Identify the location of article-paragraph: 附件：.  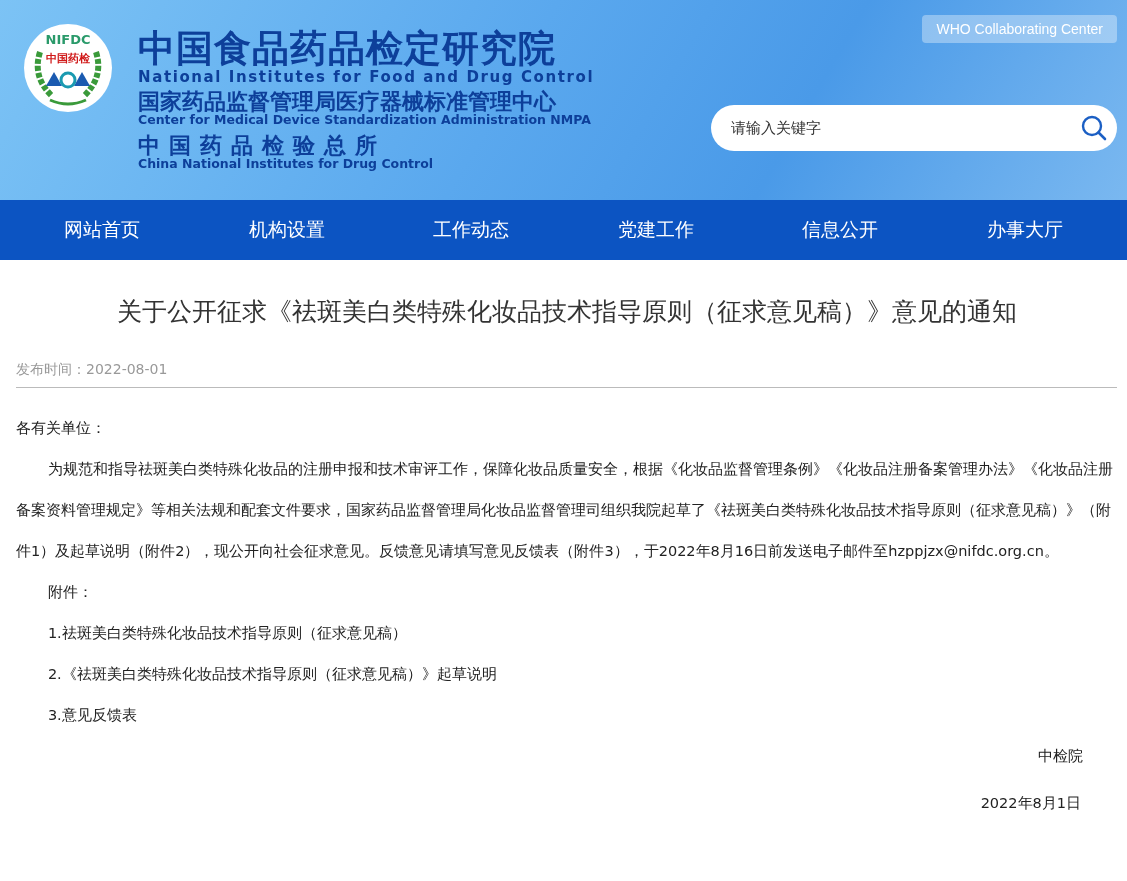
(70, 592).